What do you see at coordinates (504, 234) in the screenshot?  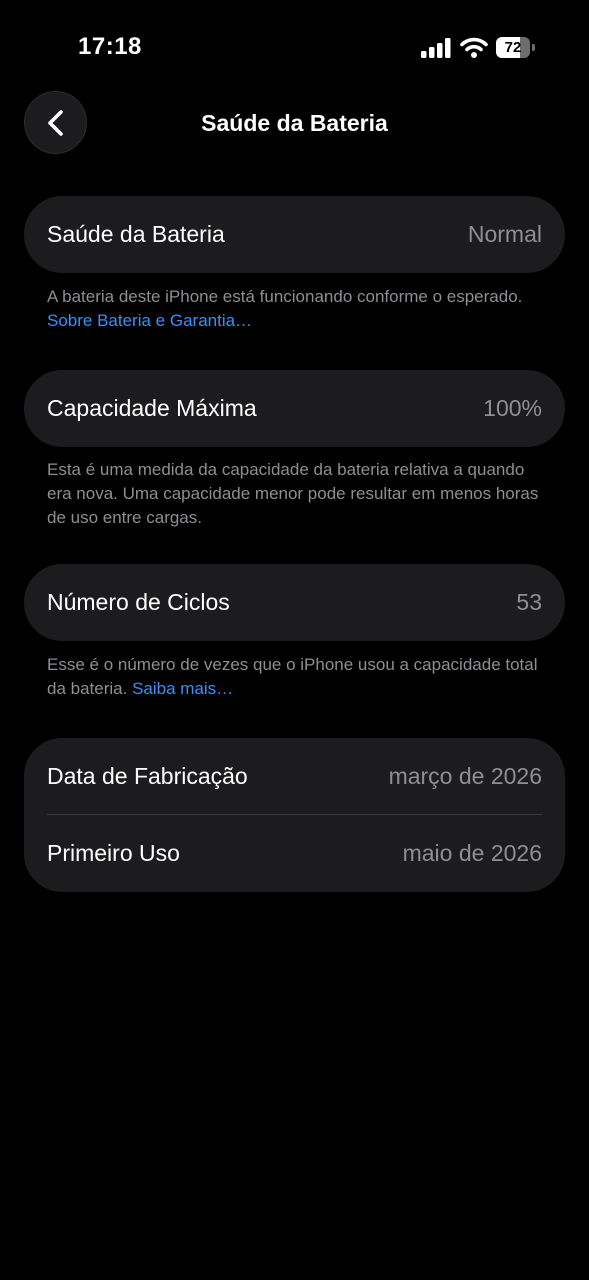 I see `battery-health-value: Normal` at bounding box center [504, 234].